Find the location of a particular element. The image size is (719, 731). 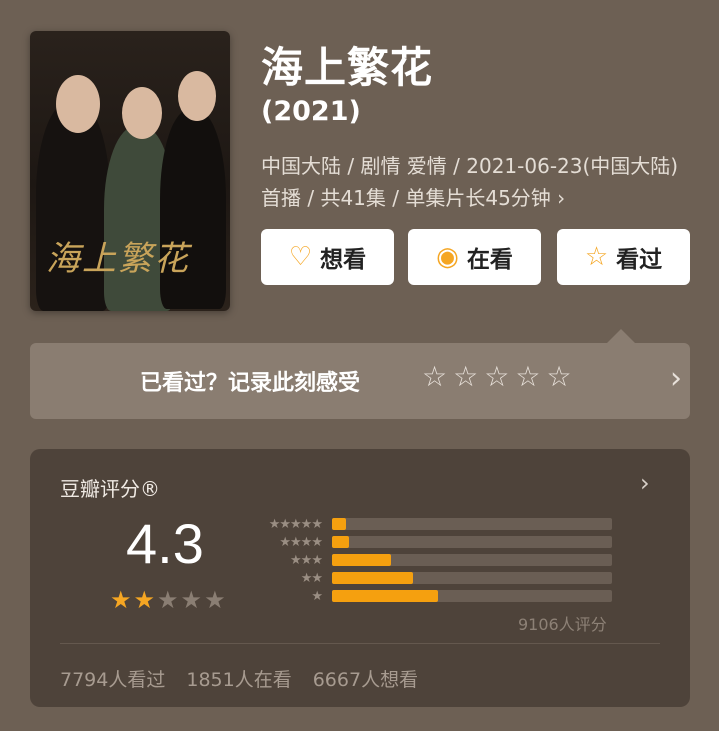

rate-stars: ☆ ☆ ☆ ☆ ☆ is located at coordinates (497, 377).